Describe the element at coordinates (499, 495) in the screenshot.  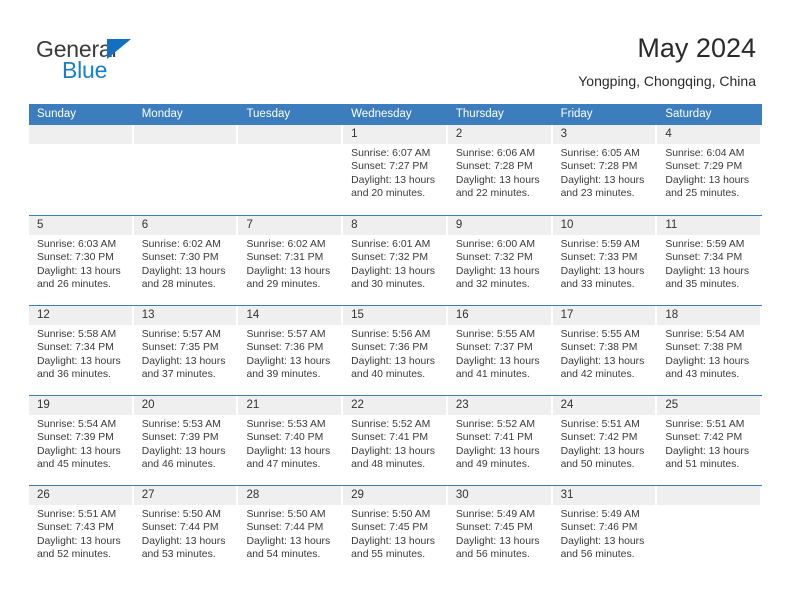
I see `day-number: 30` at that location.